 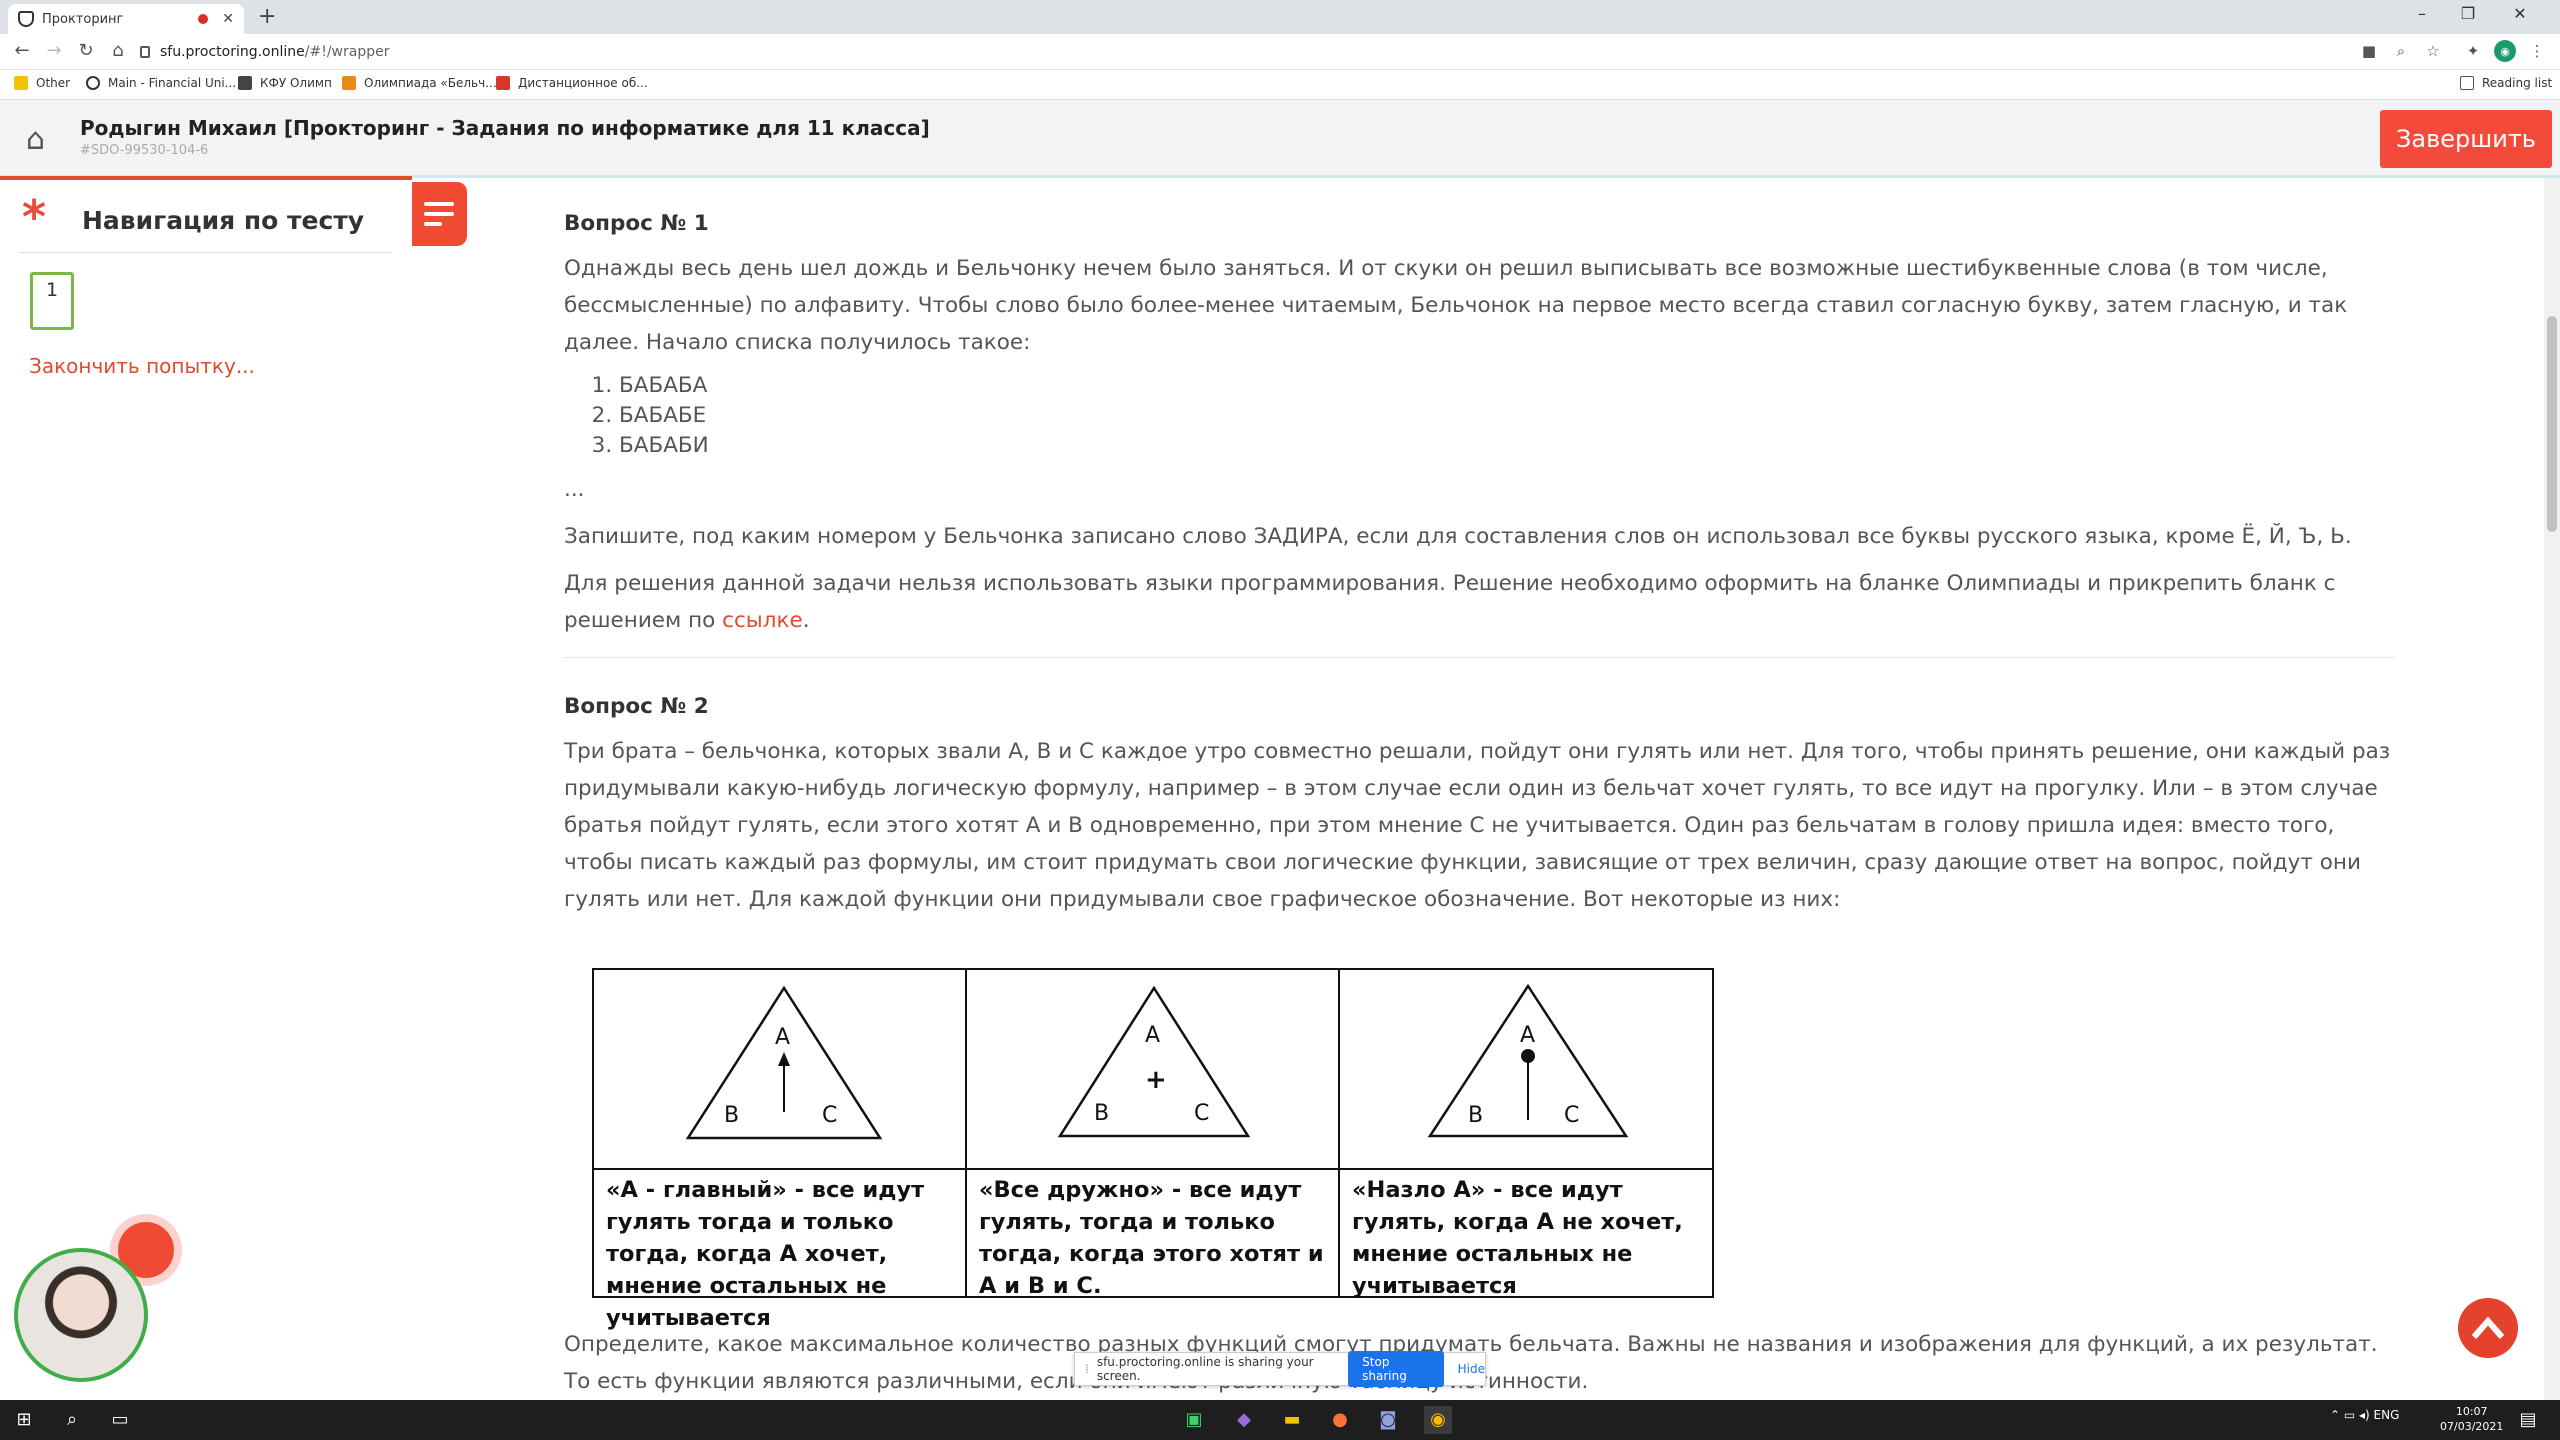 I want to click on list-item: БАБАБЕ, so click(x=1506, y=416).